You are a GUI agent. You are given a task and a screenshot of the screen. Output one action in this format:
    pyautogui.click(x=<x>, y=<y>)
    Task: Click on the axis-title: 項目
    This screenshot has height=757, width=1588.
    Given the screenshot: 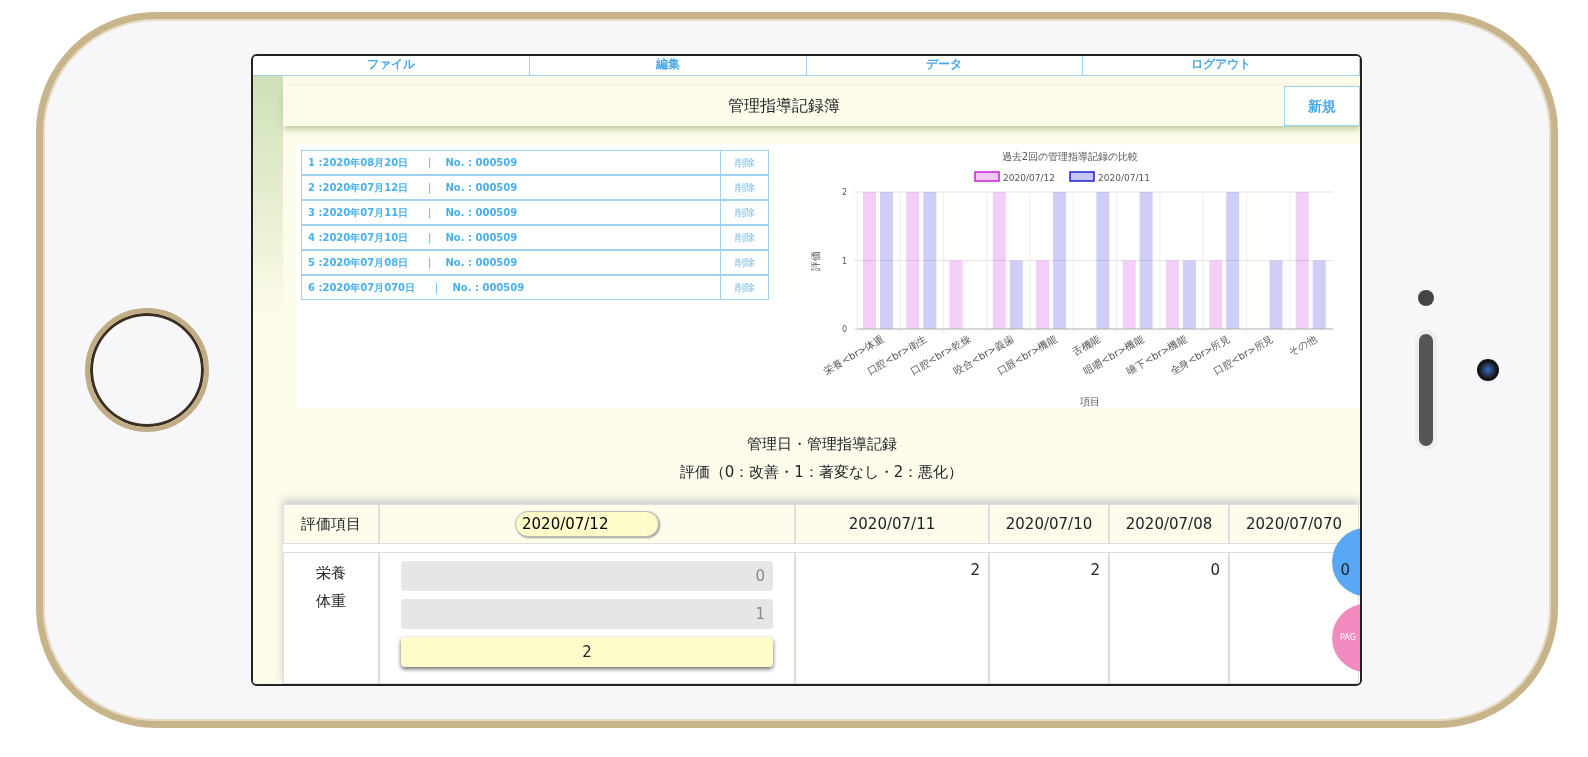 What is the action you would take?
    pyautogui.click(x=1090, y=401)
    